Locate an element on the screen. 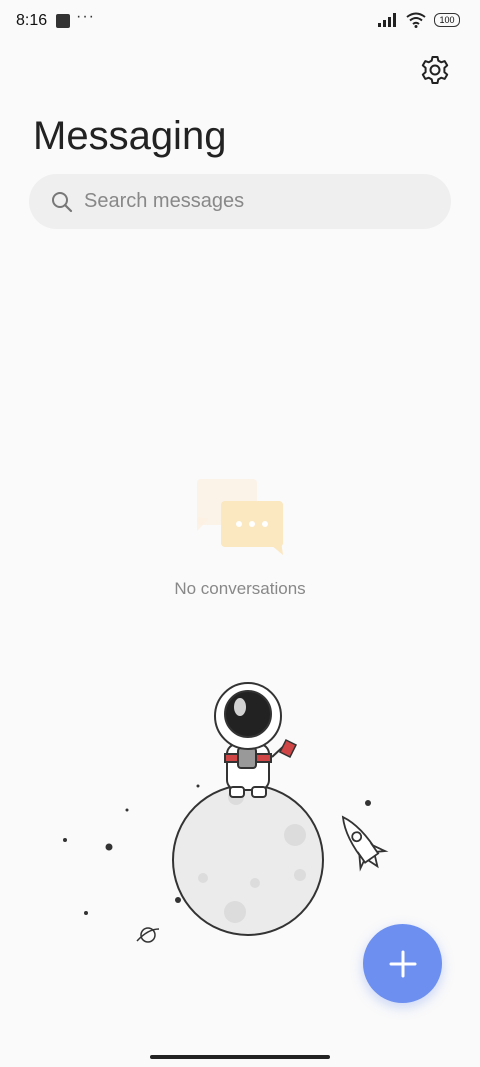 This screenshot has width=480, height=1067. status-time: 8:16 is located at coordinates (32, 20).